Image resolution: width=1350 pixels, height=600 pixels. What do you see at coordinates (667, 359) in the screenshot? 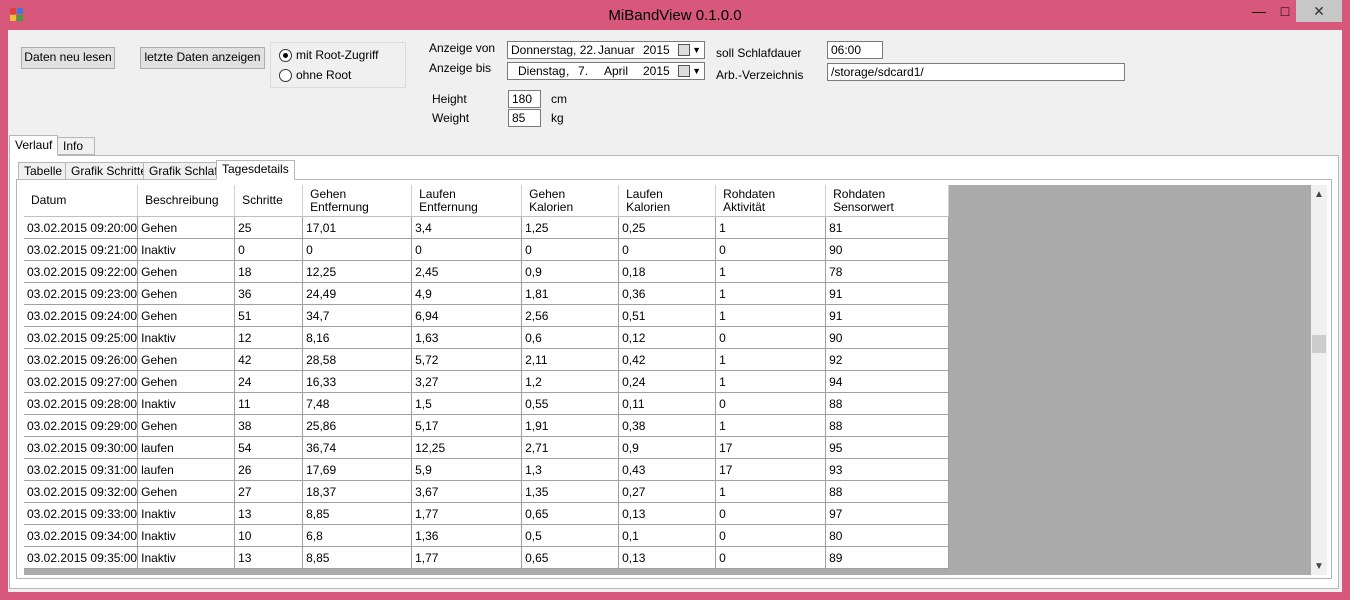
I see `table-cell: 0,42` at bounding box center [667, 359].